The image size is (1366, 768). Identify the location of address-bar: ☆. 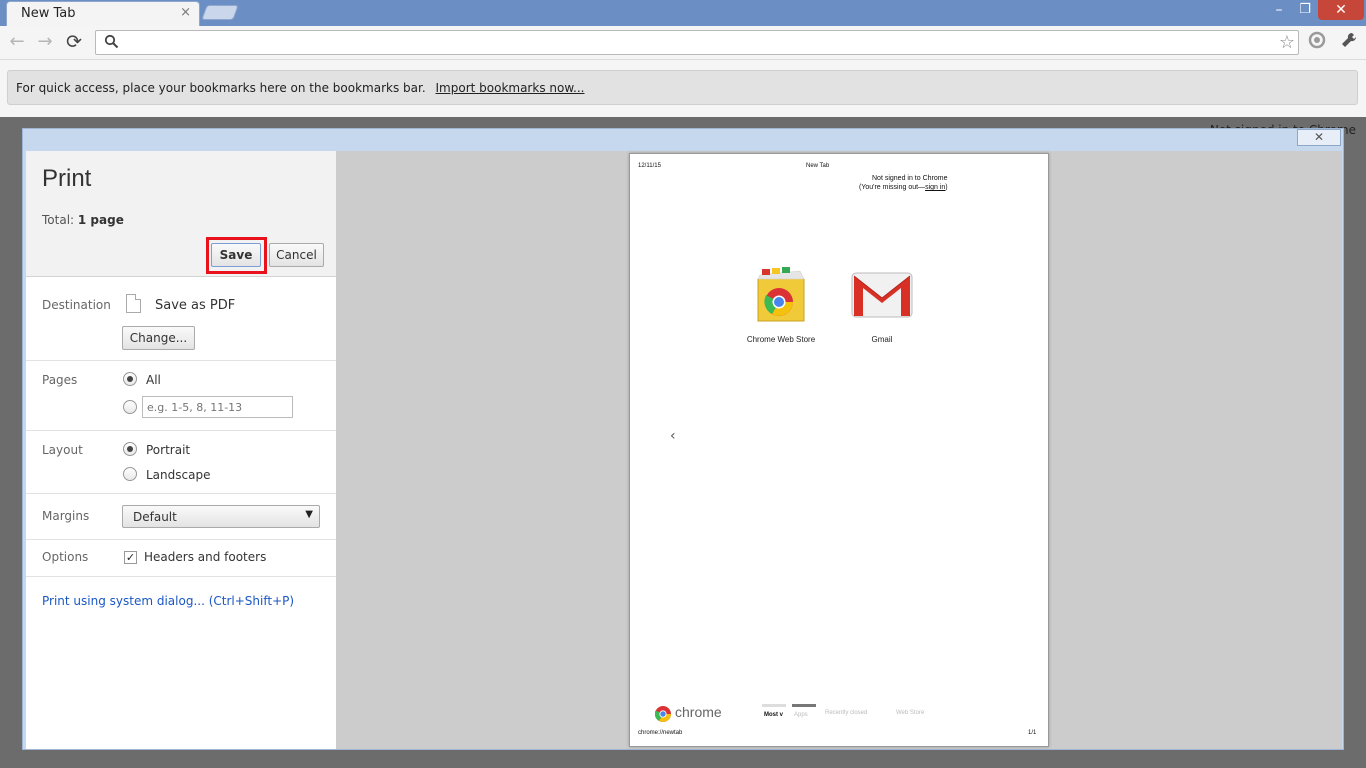
(697, 42).